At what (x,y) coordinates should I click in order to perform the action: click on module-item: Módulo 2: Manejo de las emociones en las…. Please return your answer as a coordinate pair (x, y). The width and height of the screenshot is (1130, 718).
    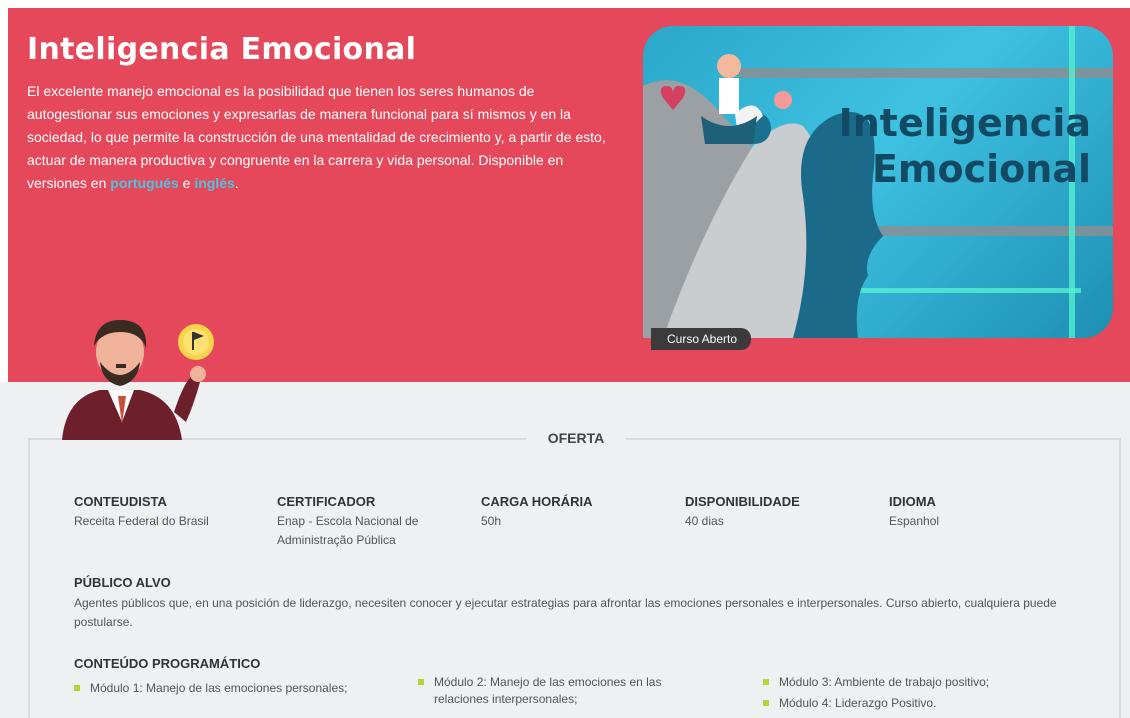
    Looking at the image, I should click on (568, 691).